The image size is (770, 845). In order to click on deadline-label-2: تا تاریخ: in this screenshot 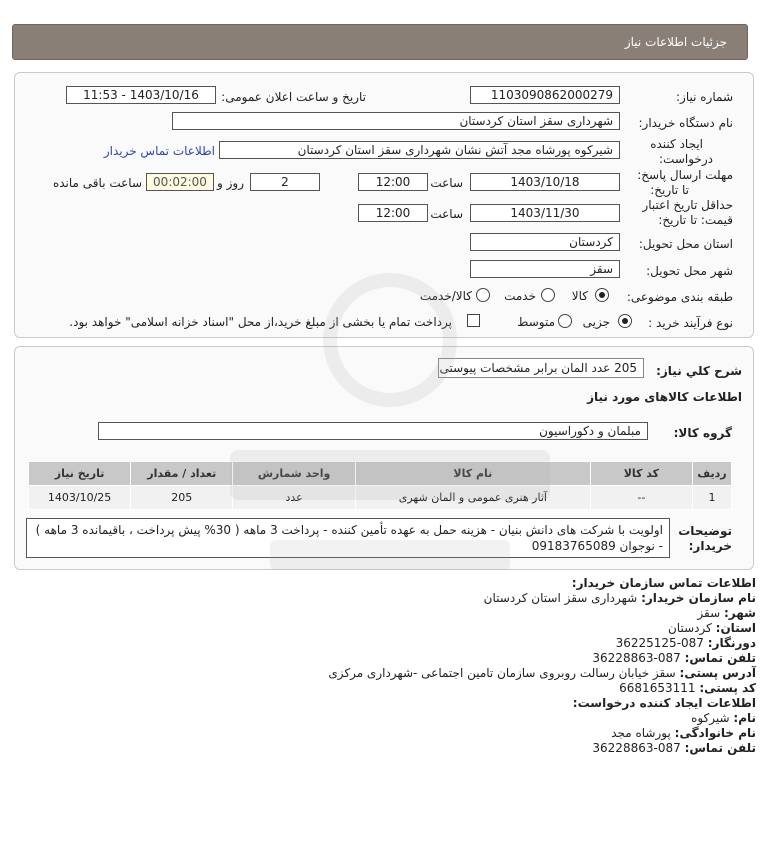, I will do `click(669, 190)`.